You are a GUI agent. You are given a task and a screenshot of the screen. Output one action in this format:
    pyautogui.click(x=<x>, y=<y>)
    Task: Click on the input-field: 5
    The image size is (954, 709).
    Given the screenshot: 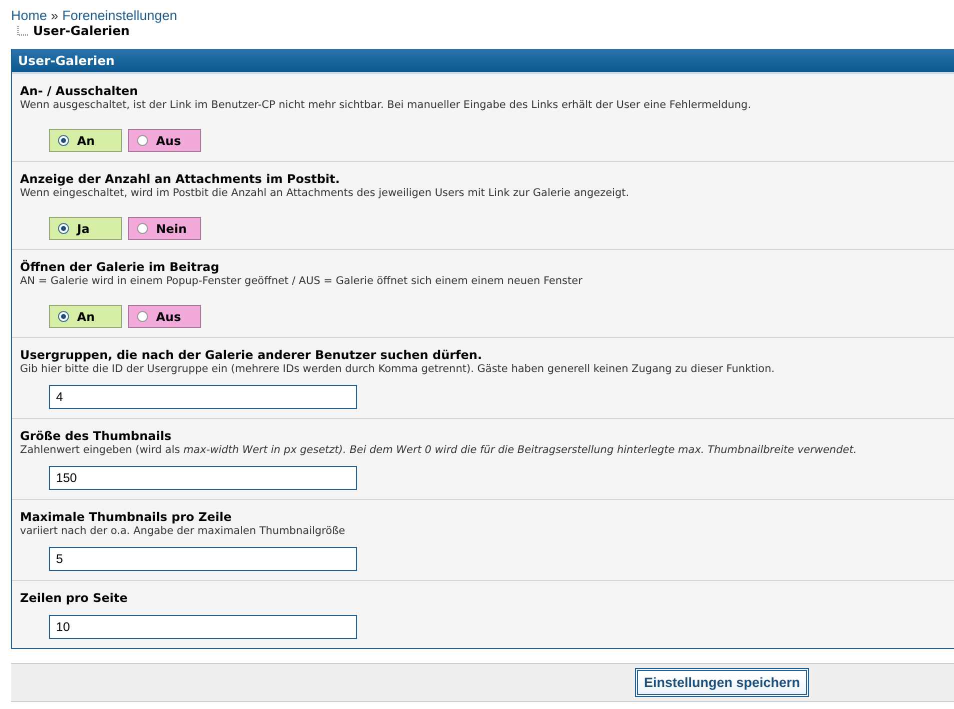 What is the action you would take?
    pyautogui.click(x=203, y=559)
    